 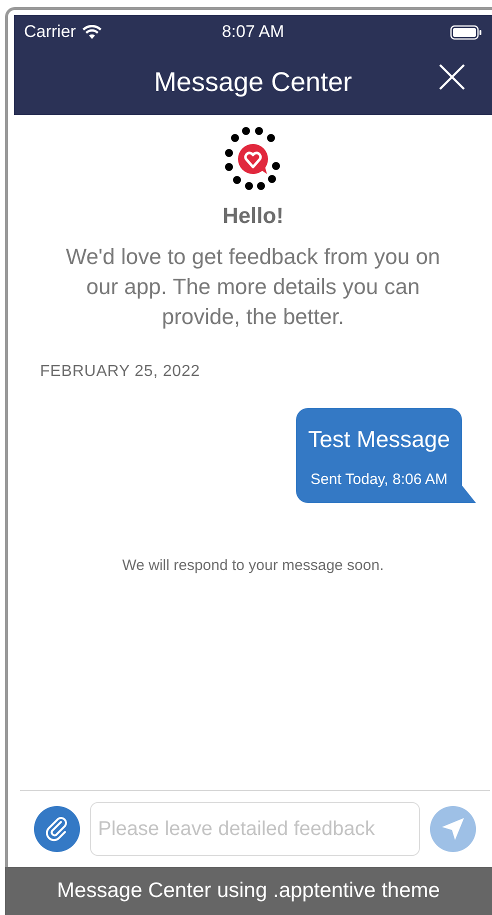 I want to click on carrier-label: Carrier, so click(x=50, y=32).